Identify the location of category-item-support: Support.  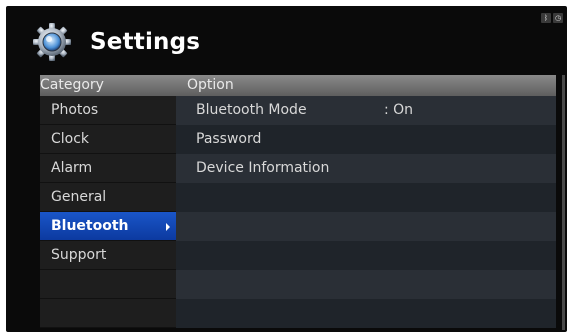
(108, 255).